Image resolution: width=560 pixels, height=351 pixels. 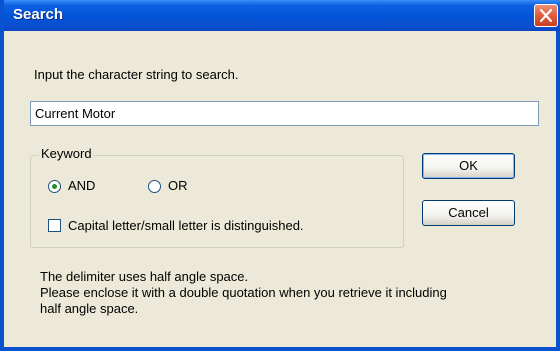 I want to click on or-radio, so click(x=154, y=186).